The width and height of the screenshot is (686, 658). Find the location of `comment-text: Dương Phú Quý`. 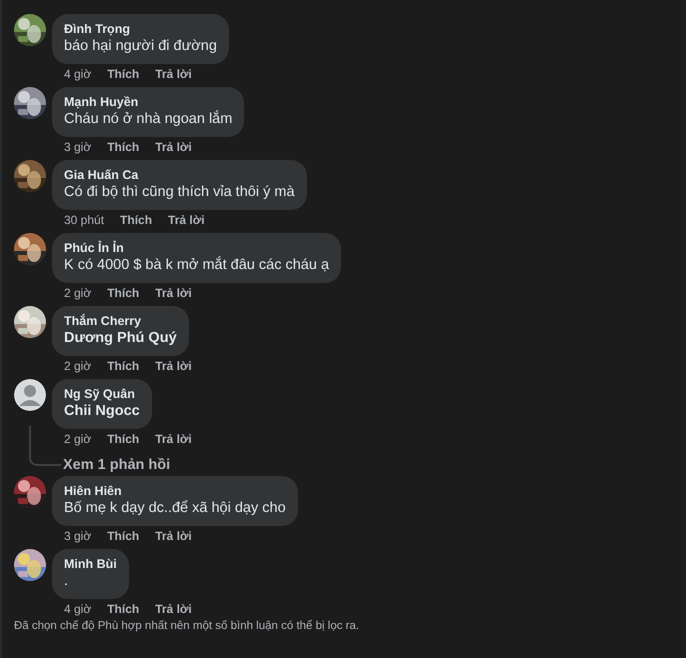

comment-text: Dương Phú Quý is located at coordinates (120, 338).